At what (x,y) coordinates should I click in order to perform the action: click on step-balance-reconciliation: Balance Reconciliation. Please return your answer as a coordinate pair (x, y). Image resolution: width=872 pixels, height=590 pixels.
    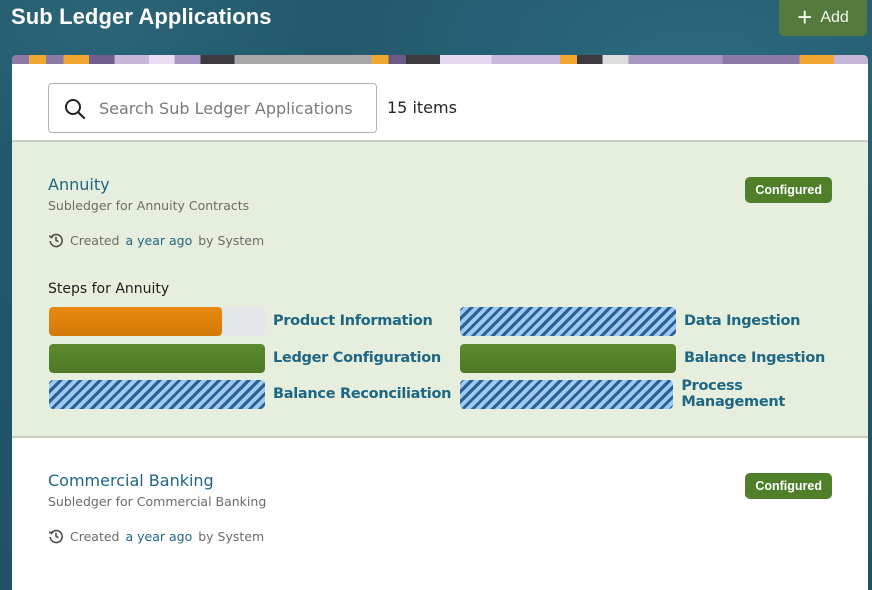
    Looking at the image, I should click on (250, 394).